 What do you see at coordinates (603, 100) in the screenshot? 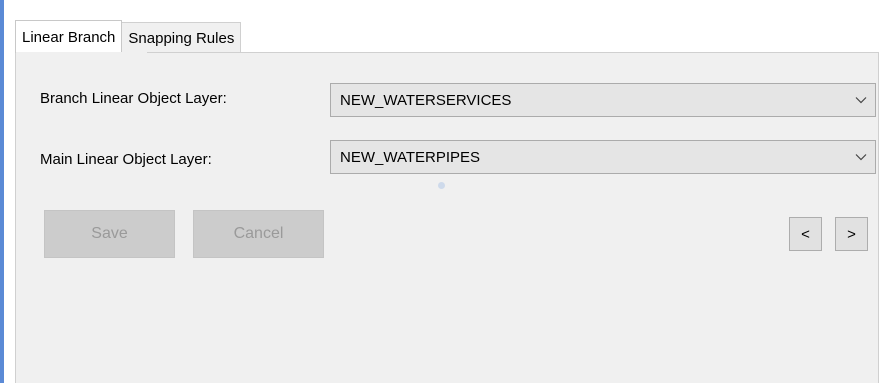
I see `branch-layer-dropdown: NEW_WATERSERVICES` at bounding box center [603, 100].